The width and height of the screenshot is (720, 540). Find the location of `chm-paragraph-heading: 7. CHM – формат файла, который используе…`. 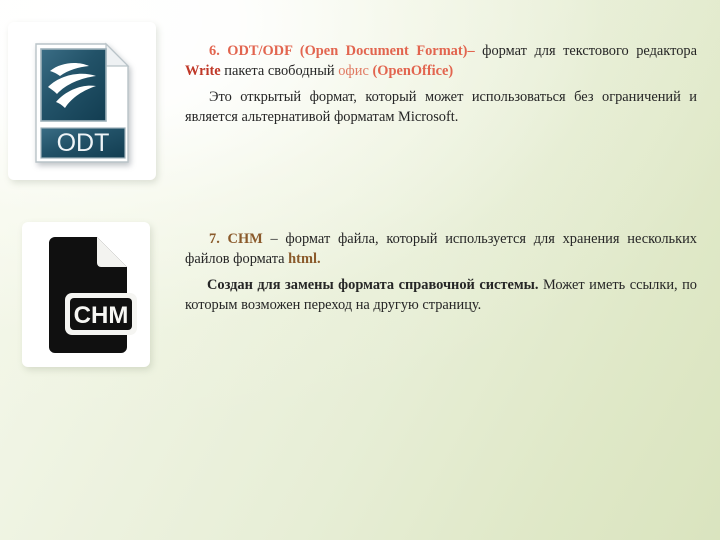

chm-paragraph-heading: 7. CHM – формат файла, который используе… is located at coordinates (441, 249).